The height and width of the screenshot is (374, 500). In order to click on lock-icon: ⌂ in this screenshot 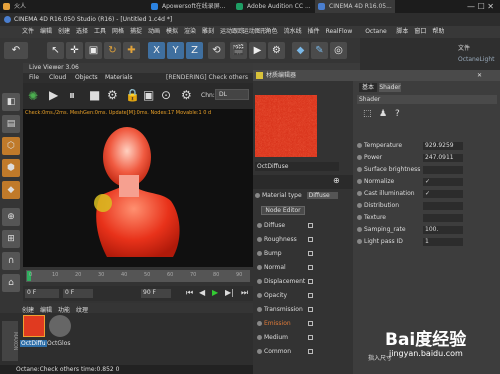, I will do `click(11, 283)`.